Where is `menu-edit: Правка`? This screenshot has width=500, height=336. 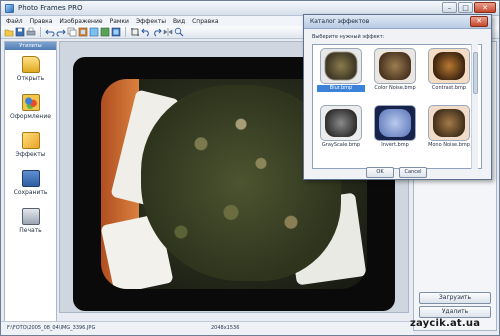 menu-edit: Правка is located at coordinates (41, 21).